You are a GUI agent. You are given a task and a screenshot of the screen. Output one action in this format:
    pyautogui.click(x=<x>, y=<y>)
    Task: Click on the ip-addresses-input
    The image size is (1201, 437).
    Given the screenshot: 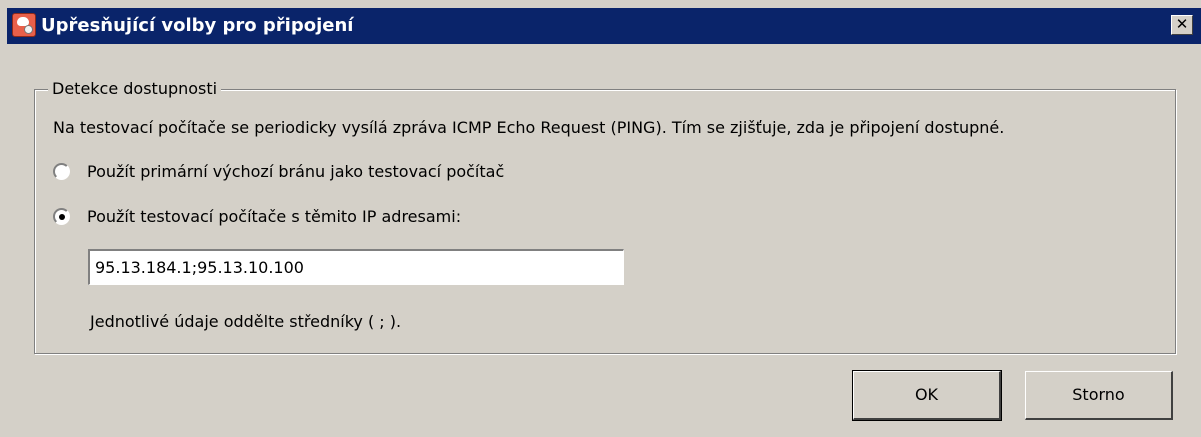 What is the action you would take?
    pyautogui.click(x=356, y=267)
    